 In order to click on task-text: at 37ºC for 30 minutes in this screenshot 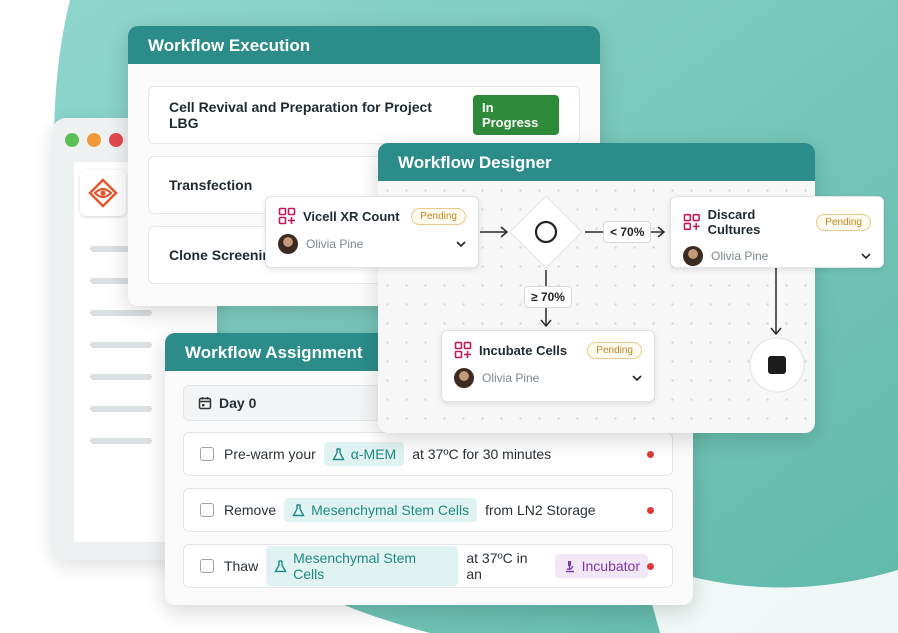, I will do `click(482, 454)`.